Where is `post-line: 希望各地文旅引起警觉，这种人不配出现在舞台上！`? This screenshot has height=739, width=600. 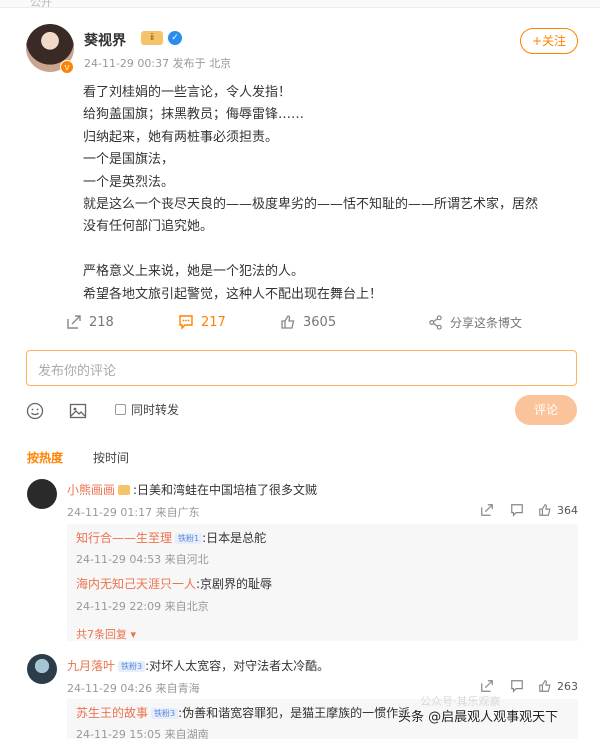
post-line: 希望各地文旅引起警觉，这种人不配出现在舞台上！ is located at coordinates (233, 294).